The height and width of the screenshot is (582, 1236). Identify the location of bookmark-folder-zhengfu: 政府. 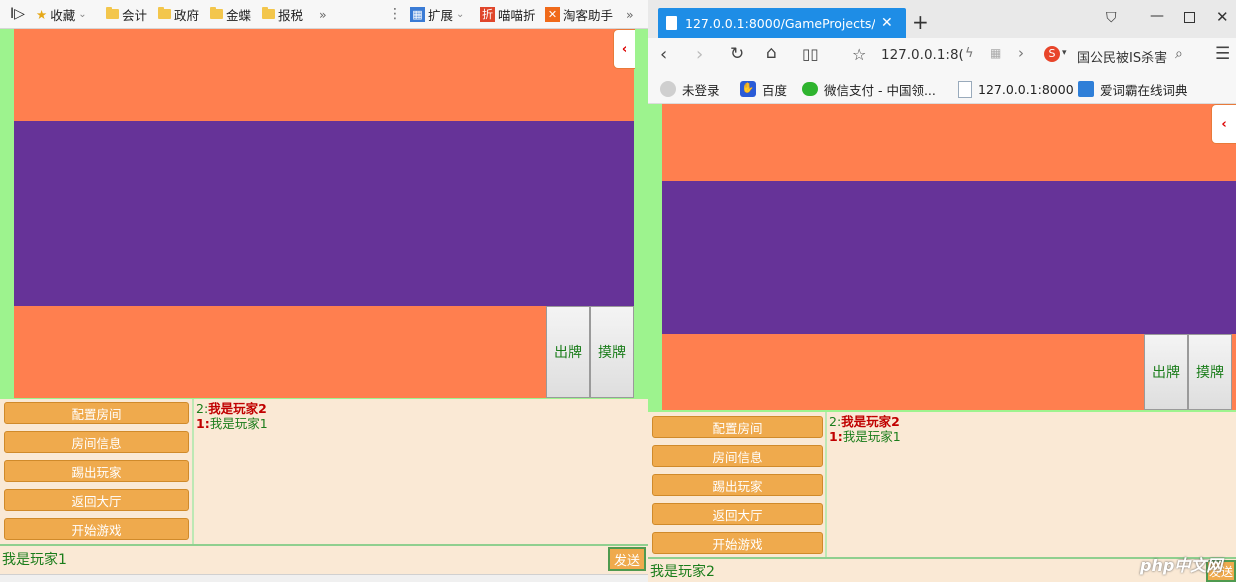
(178, 14).